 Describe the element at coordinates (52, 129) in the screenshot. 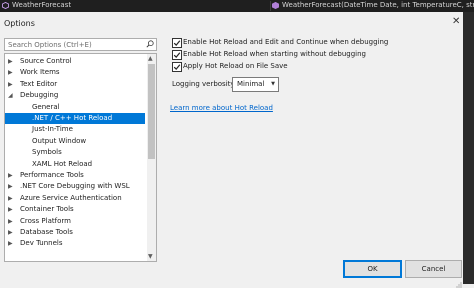

I see `tree-item-label: Just-In-Time` at that location.